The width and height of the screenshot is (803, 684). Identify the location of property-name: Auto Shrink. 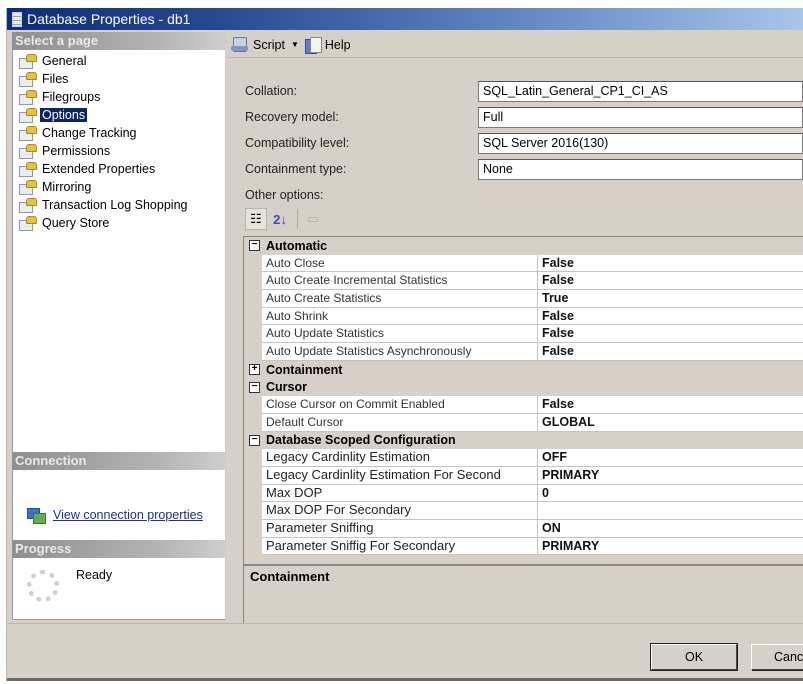
(400, 316).